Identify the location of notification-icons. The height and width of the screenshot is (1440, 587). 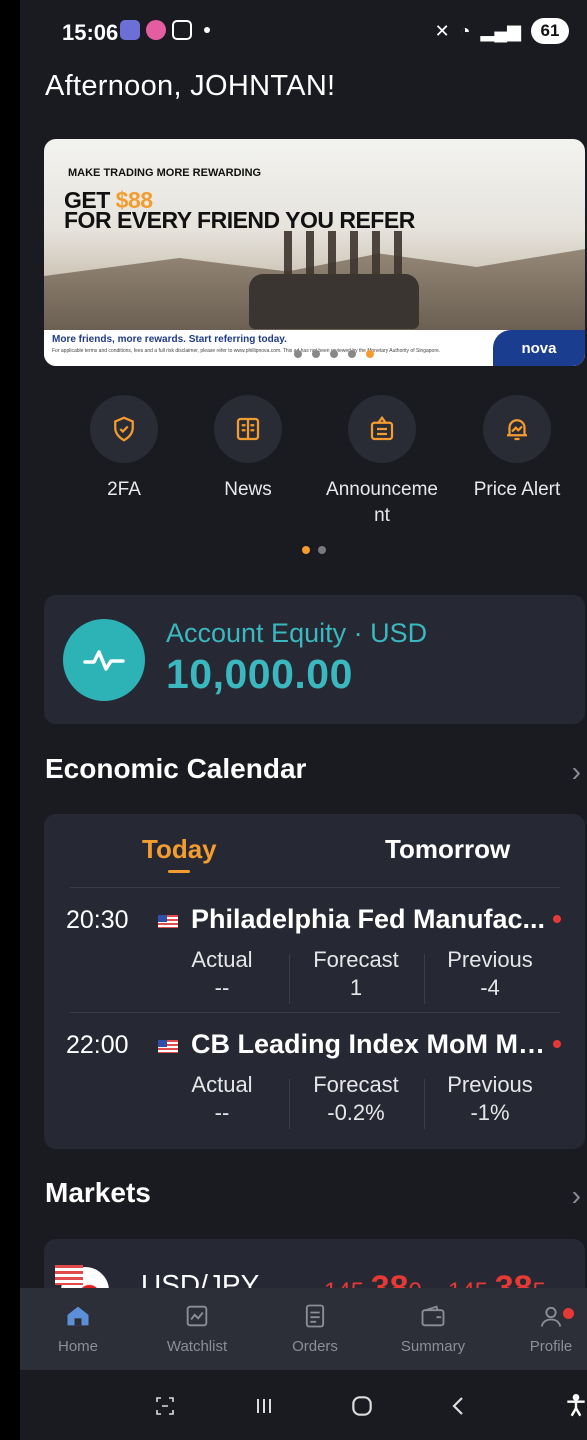
(165, 30).